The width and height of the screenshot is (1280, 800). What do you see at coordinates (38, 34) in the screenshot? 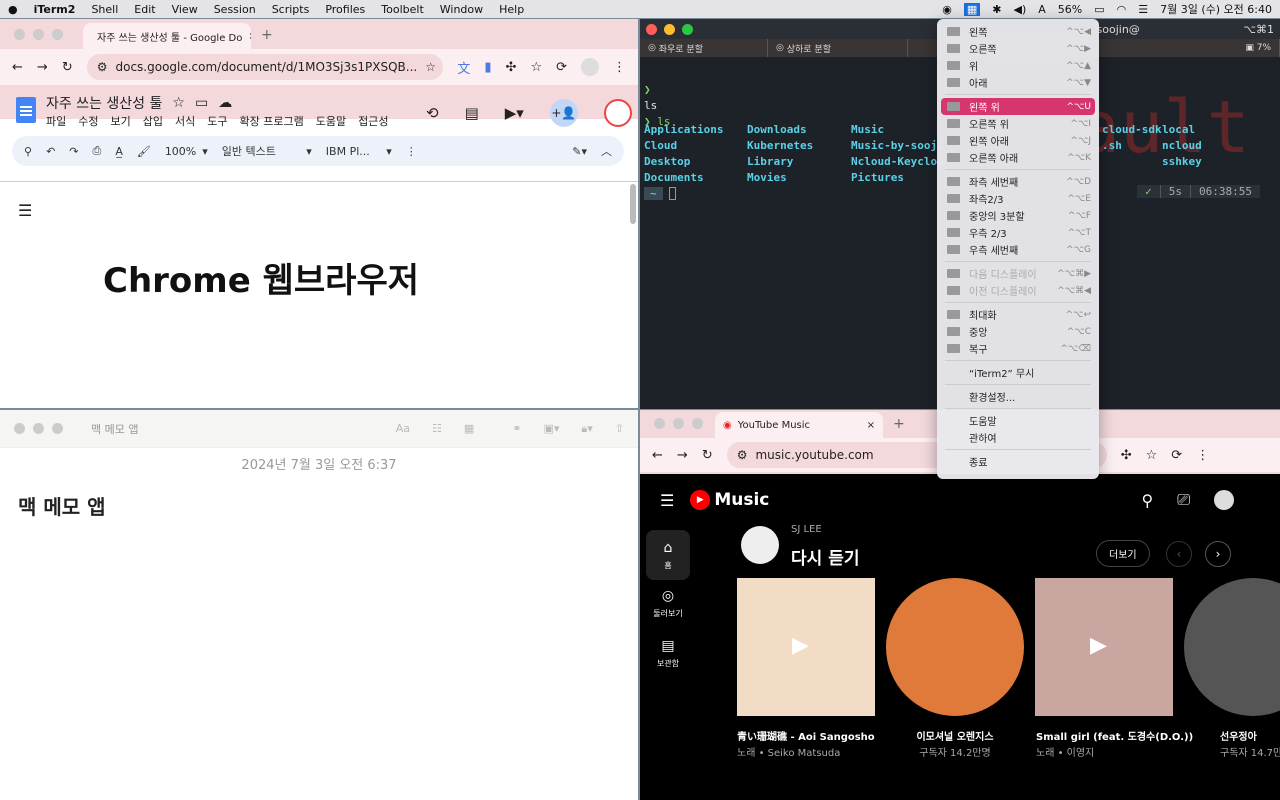
I see `minimize-button` at bounding box center [38, 34].